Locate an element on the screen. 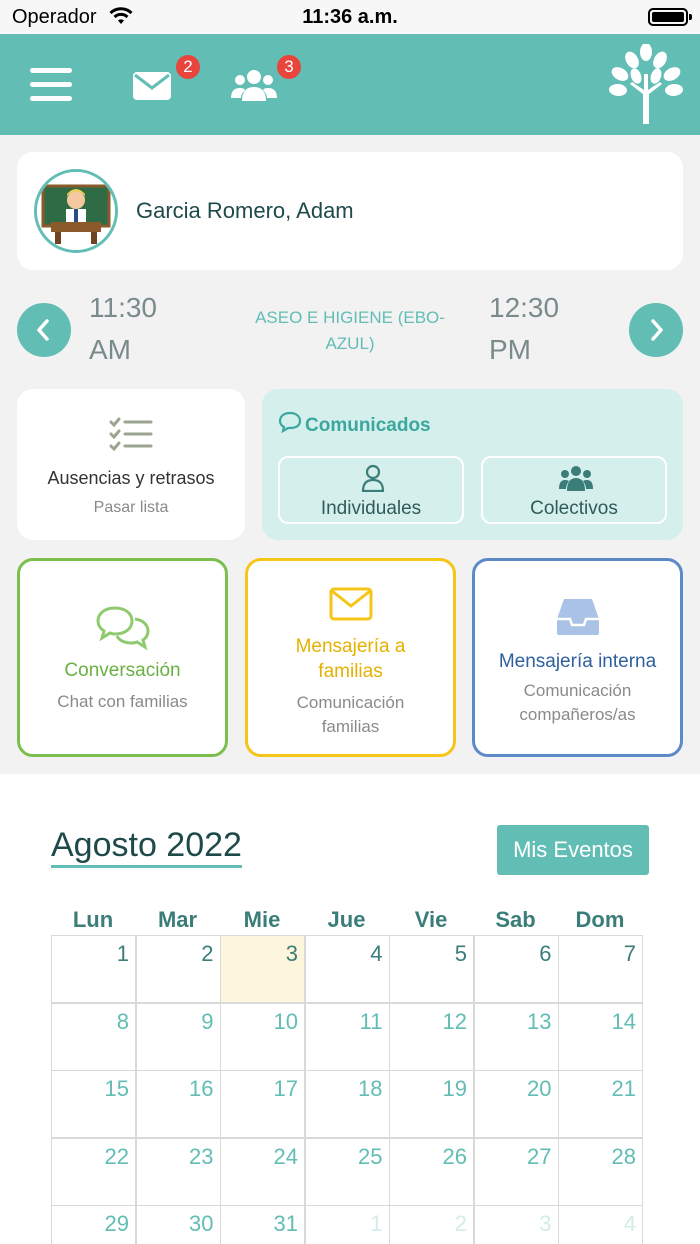 The image size is (700, 1244). calendar-day: 18 is located at coordinates (347, 1104).